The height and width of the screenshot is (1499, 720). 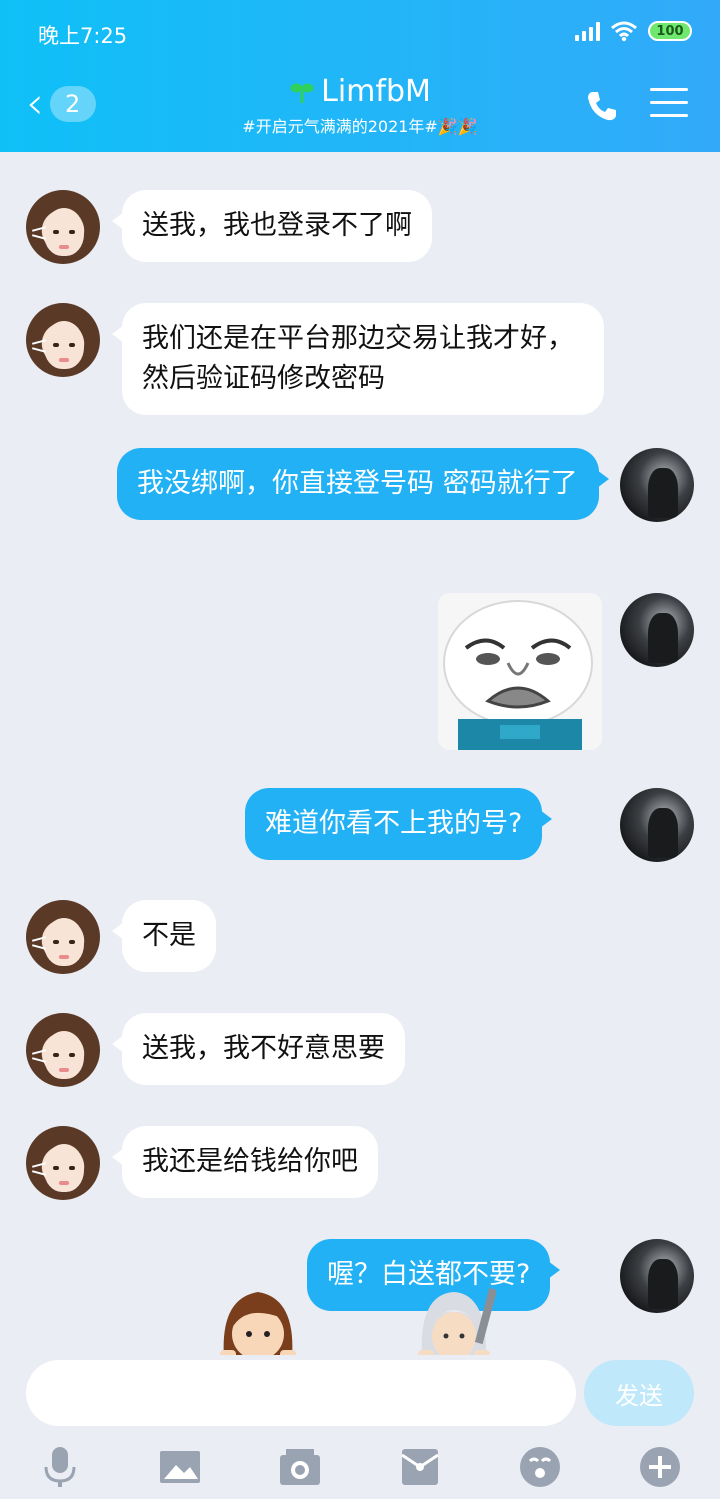 I want to click on status-icons: 100, so click(x=633, y=31).